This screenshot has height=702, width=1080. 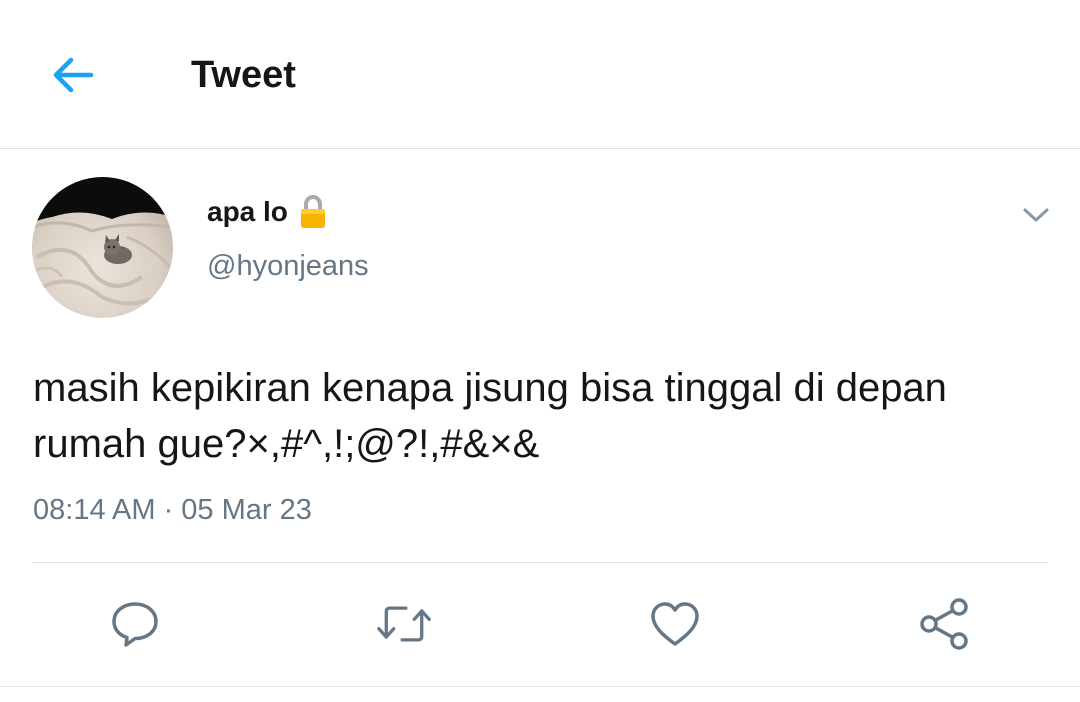 I want to click on avatar, so click(x=102, y=247).